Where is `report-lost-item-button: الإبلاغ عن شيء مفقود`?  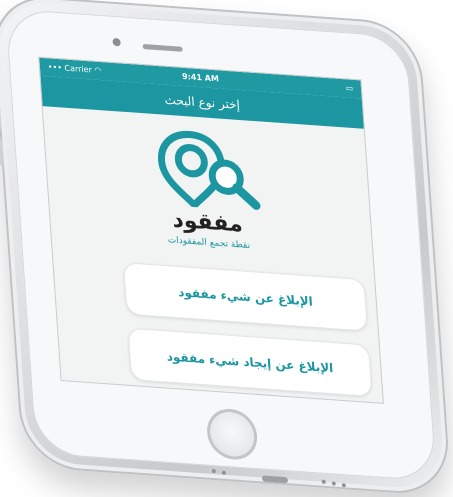 report-lost-item-button: الإبلاغ عن شيء مفقود is located at coordinates (245, 297).